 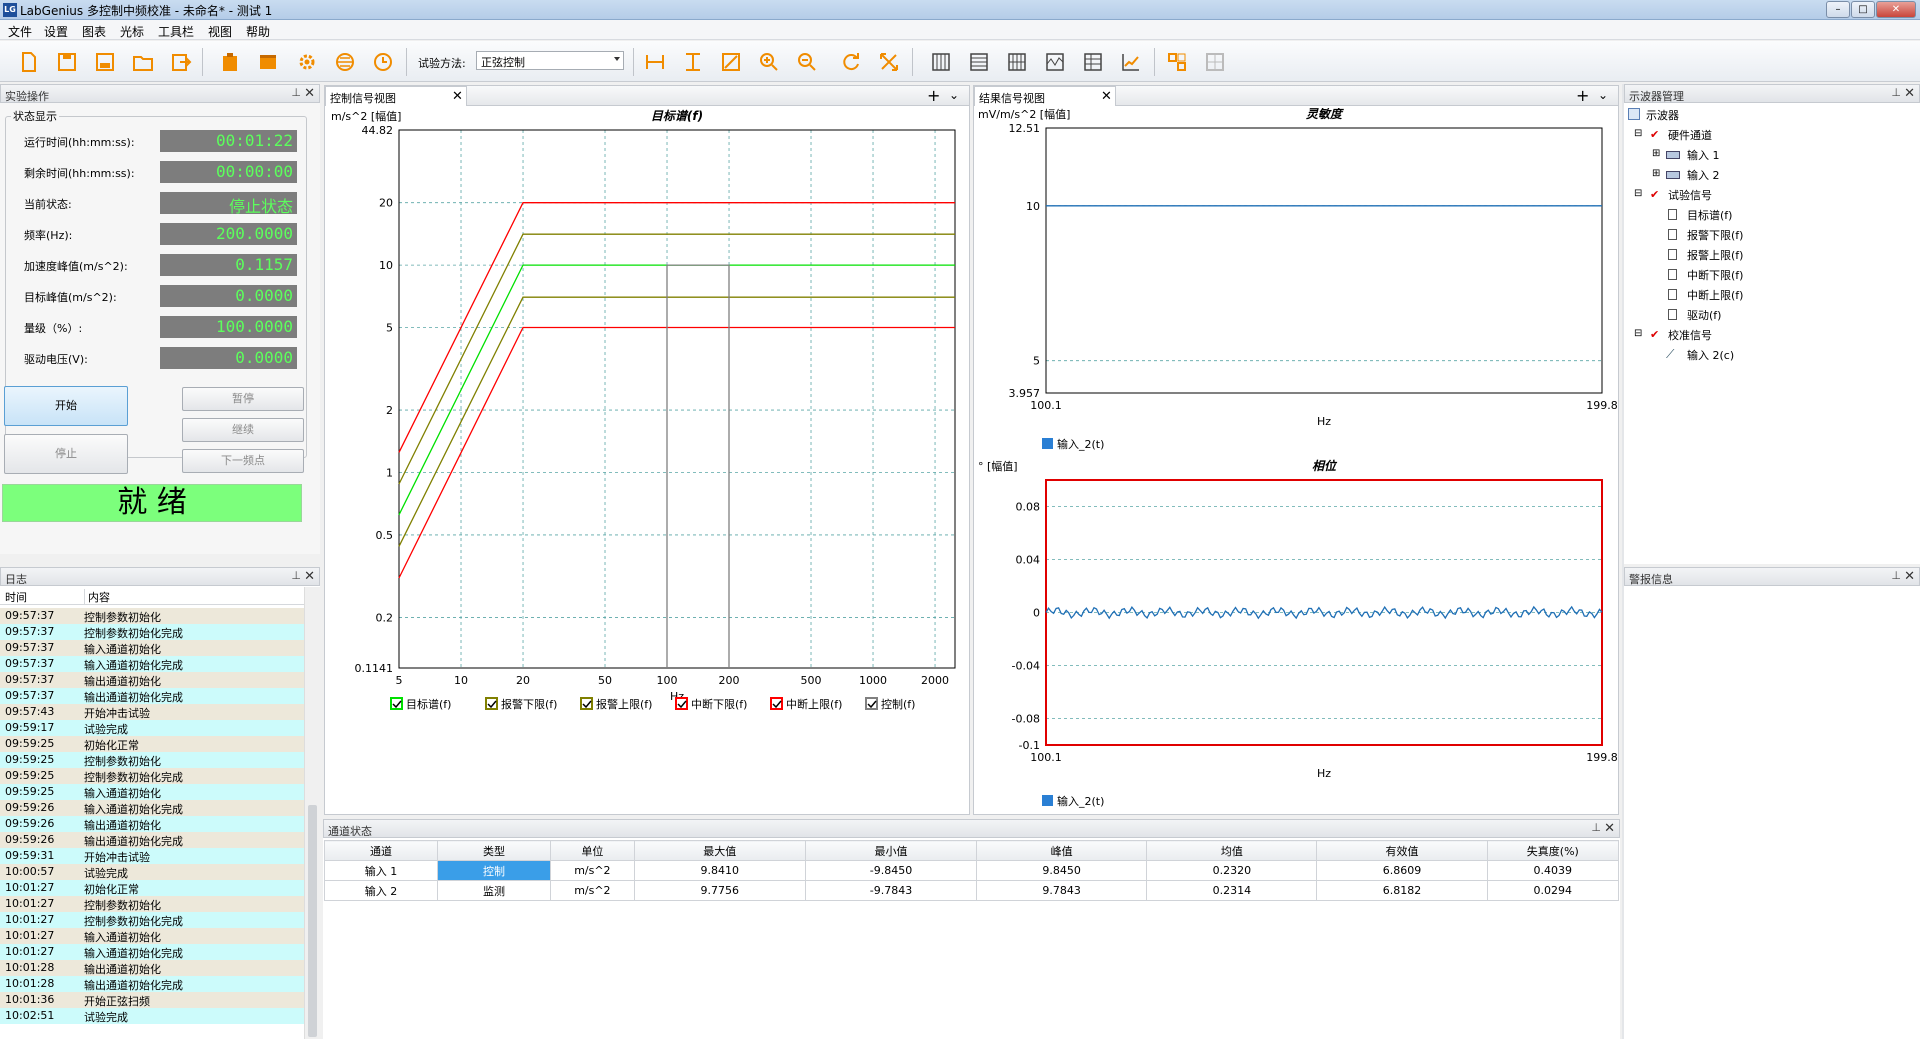 What do you see at coordinates (1896, 9) in the screenshot?
I see `close-window-button: ✕` at bounding box center [1896, 9].